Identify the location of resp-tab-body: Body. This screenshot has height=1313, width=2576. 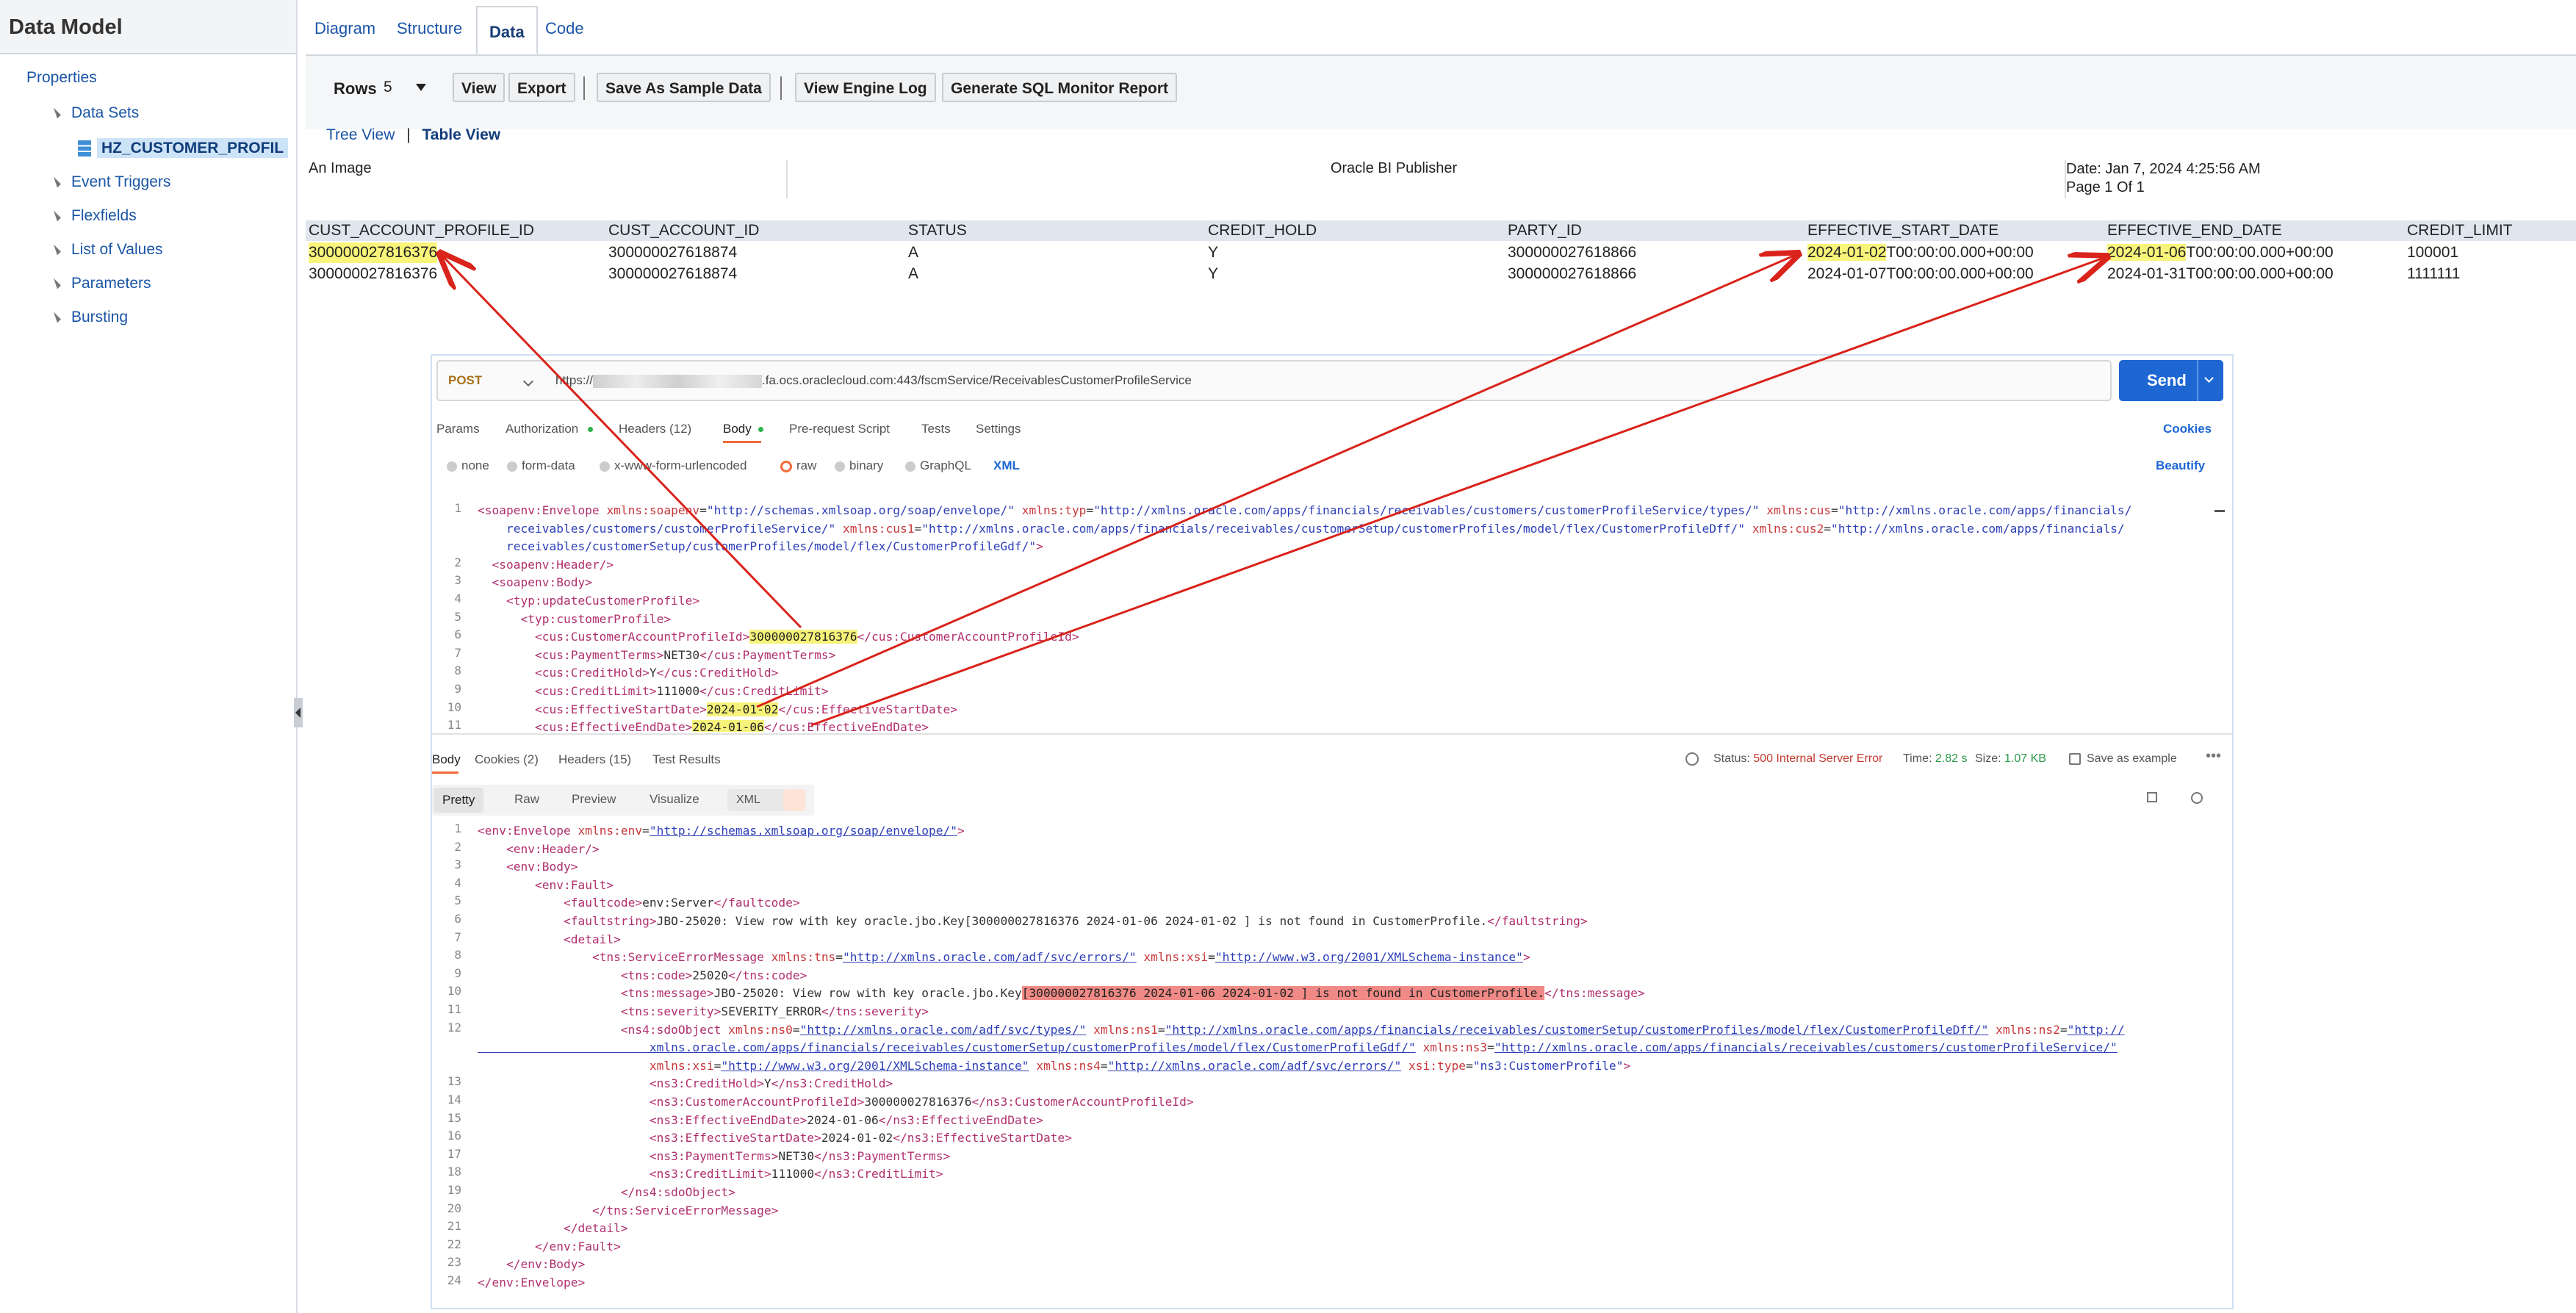
(446, 759).